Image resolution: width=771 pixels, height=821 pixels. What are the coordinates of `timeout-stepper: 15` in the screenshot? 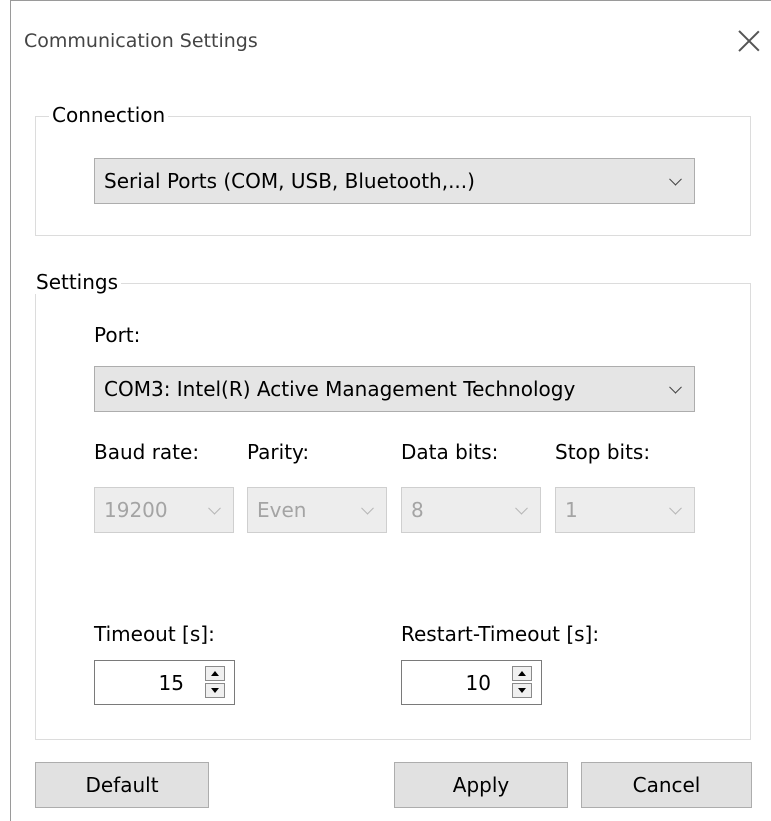 It's located at (164, 682).